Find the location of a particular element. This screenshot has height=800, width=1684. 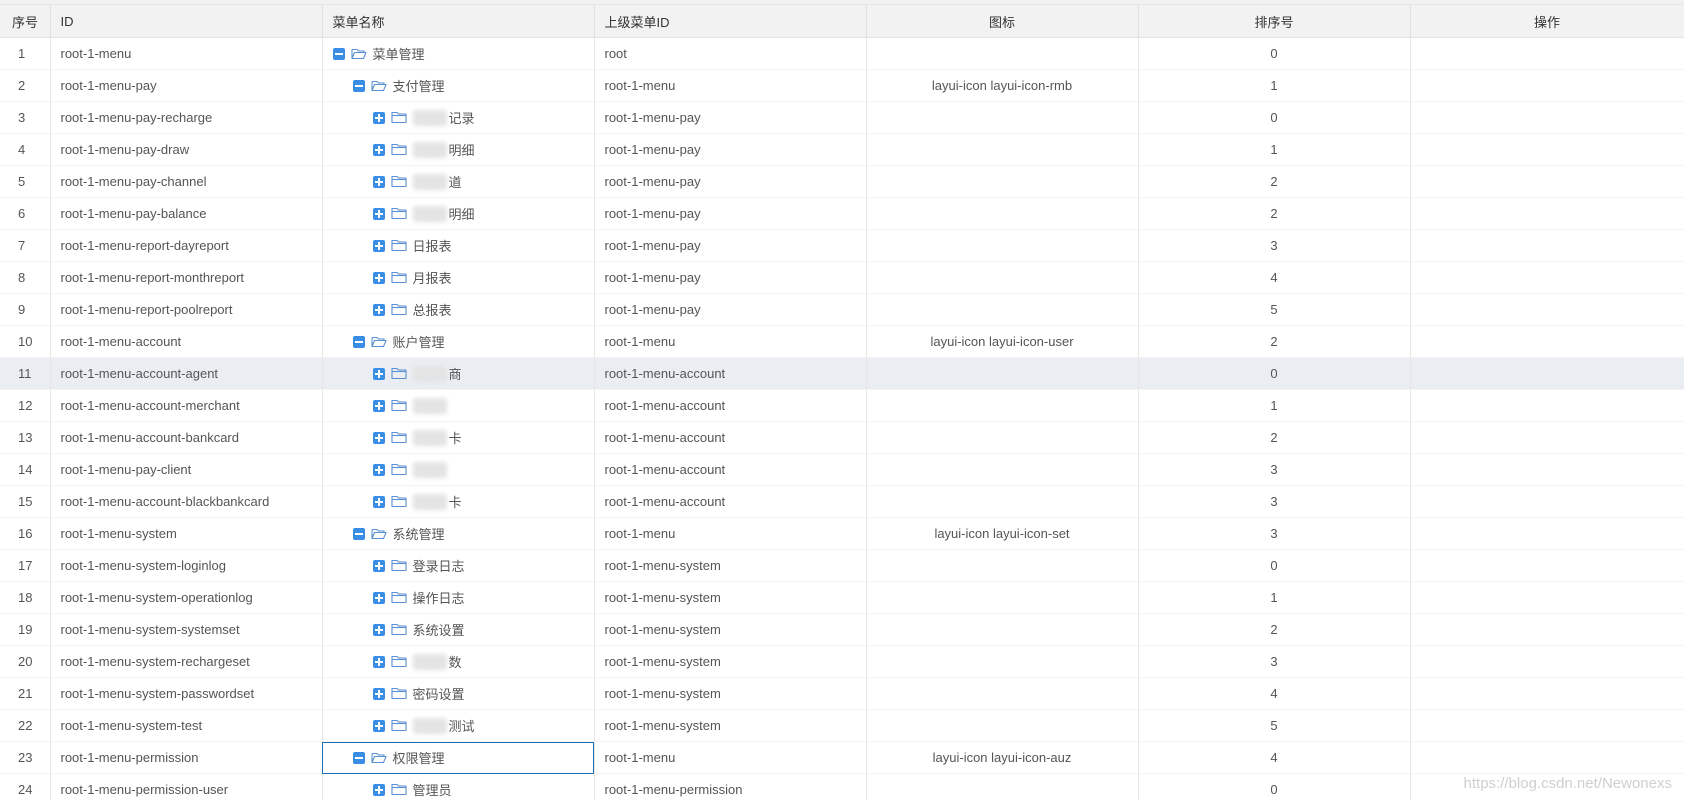

tree-node: 总报表 is located at coordinates (458, 309).